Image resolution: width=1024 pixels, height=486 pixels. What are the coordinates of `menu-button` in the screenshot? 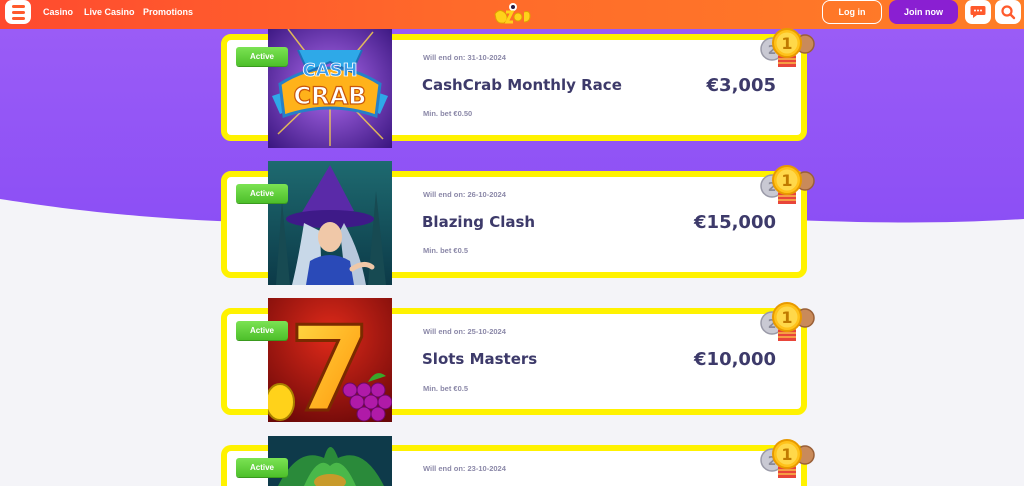 It's located at (18, 12).